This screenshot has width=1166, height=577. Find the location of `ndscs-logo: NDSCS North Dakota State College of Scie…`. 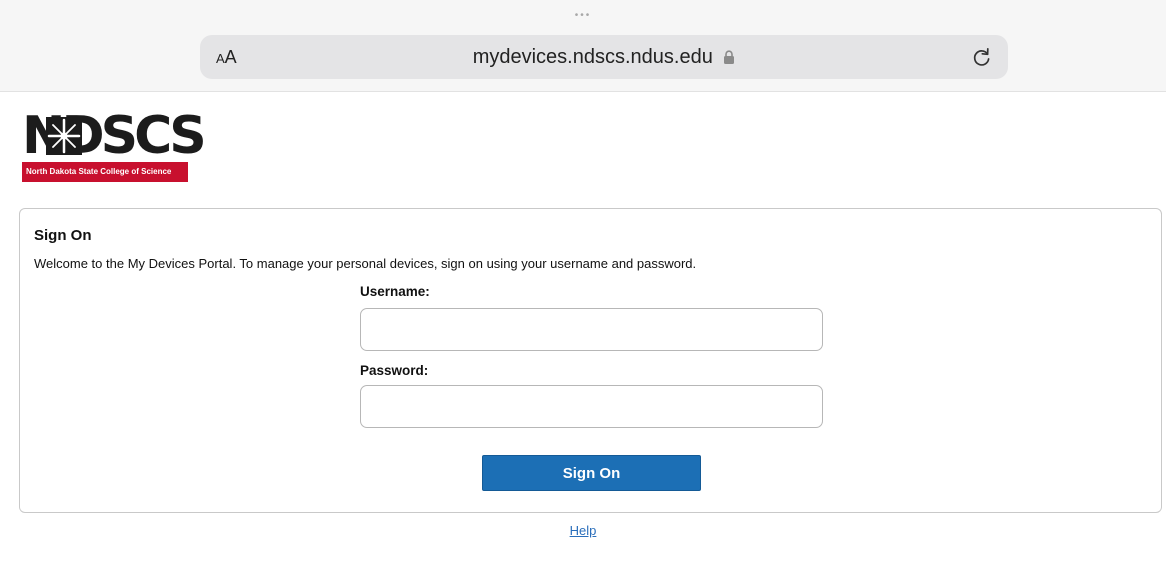

ndscs-logo: NDSCS North Dakota State College of Scie… is located at coordinates (114, 146).